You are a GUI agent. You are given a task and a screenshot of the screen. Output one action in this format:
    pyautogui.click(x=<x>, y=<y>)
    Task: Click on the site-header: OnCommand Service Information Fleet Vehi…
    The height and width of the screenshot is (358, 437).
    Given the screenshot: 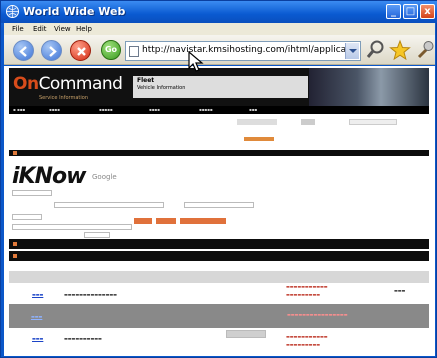 What is the action you would take?
    pyautogui.click(x=219, y=87)
    